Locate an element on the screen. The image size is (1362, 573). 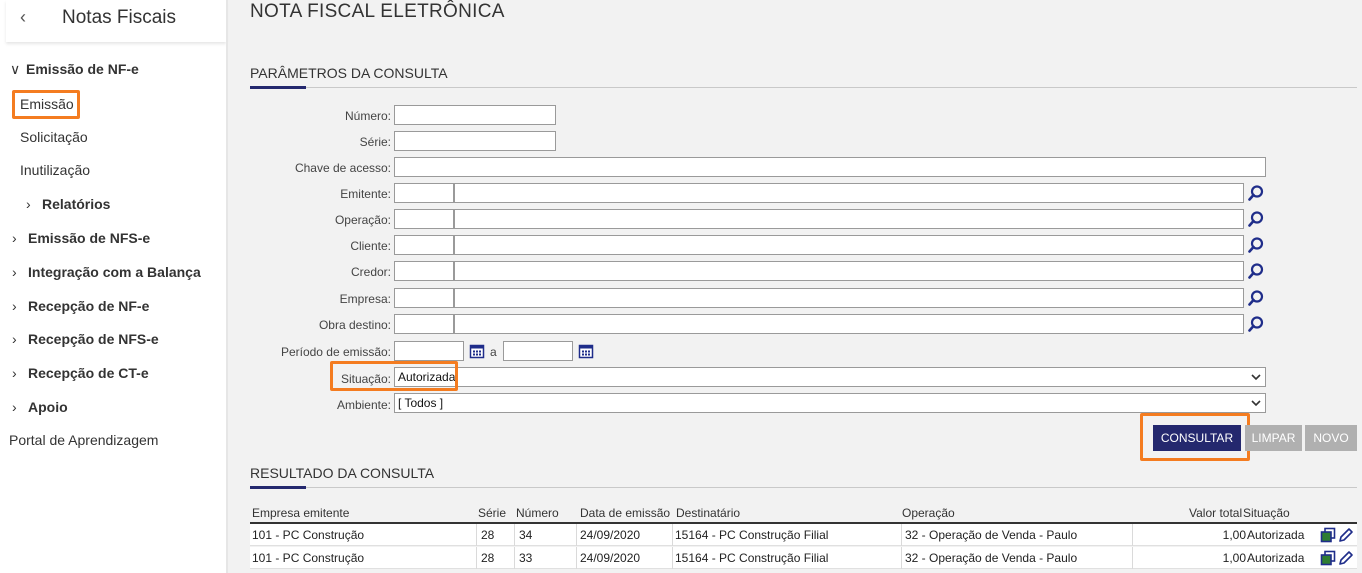
sidebar-group-recepcao-cte: › Recepção de CT-e is located at coordinates (80, 373).